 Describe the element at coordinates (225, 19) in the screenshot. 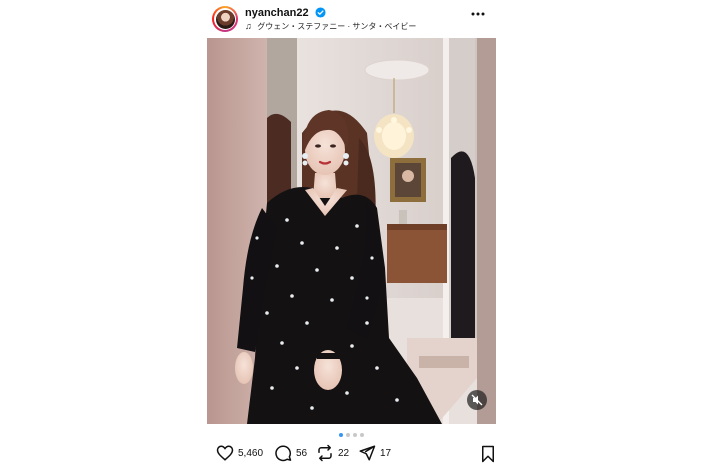

I see `avatar` at that location.